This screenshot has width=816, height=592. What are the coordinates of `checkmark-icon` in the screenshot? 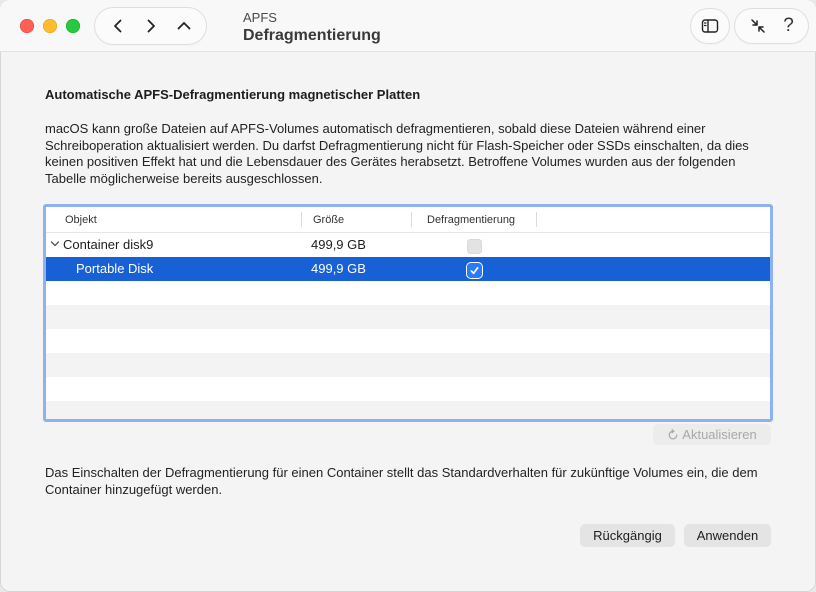 It's located at (474, 270).